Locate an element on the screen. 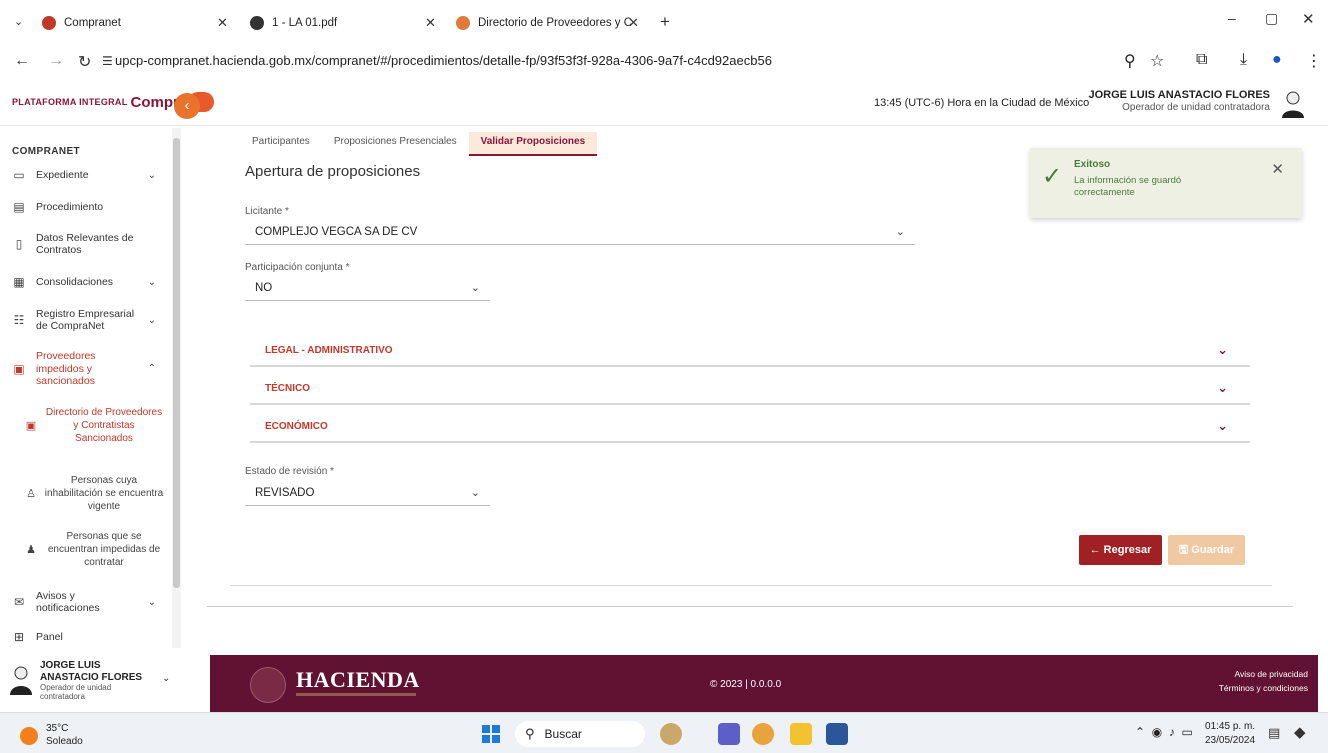  profile-icon: ● is located at coordinates (1277, 60).